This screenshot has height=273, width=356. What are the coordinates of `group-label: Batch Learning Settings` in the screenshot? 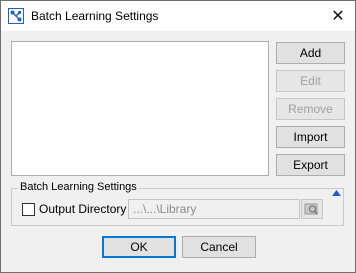 It's located at (78, 187).